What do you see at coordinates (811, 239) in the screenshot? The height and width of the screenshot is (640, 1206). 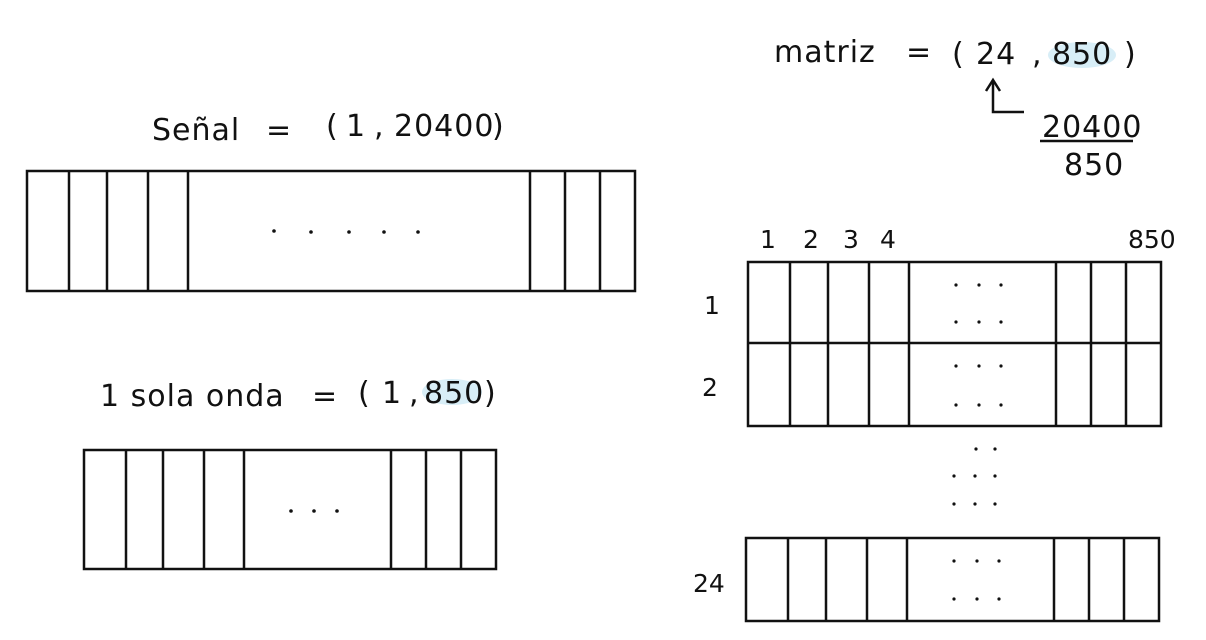 I see `column-label: 2` at bounding box center [811, 239].